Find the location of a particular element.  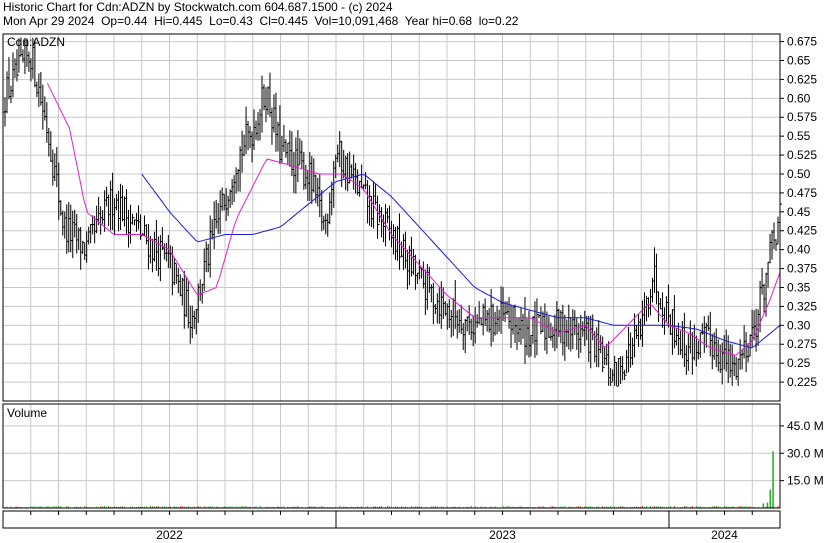

price-tick-label: 0.45 is located at coordinates (799, 212).